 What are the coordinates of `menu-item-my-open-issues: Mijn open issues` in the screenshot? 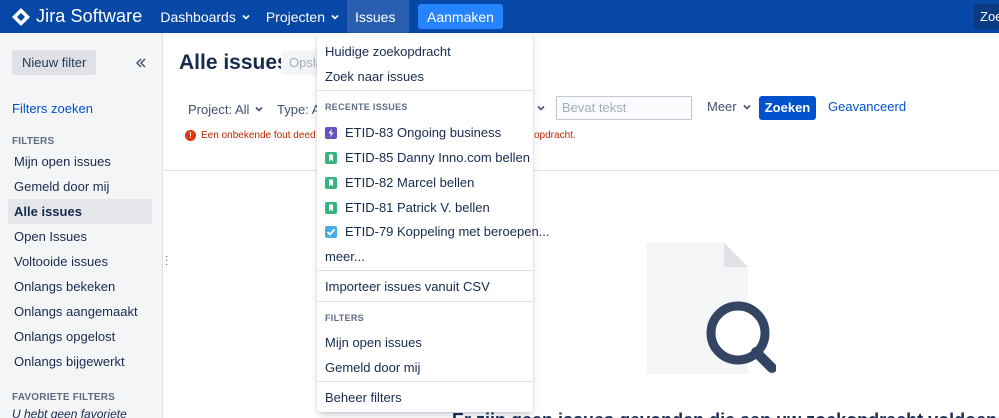 It's located at (373, 342).